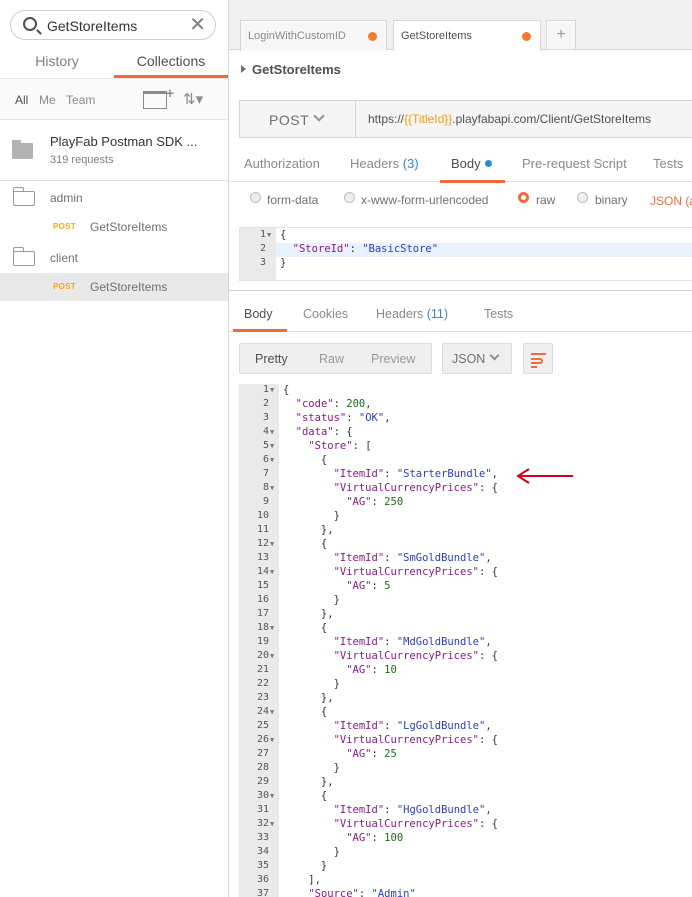  I want to click on code-line: "AG": 25, so click(371, 754).